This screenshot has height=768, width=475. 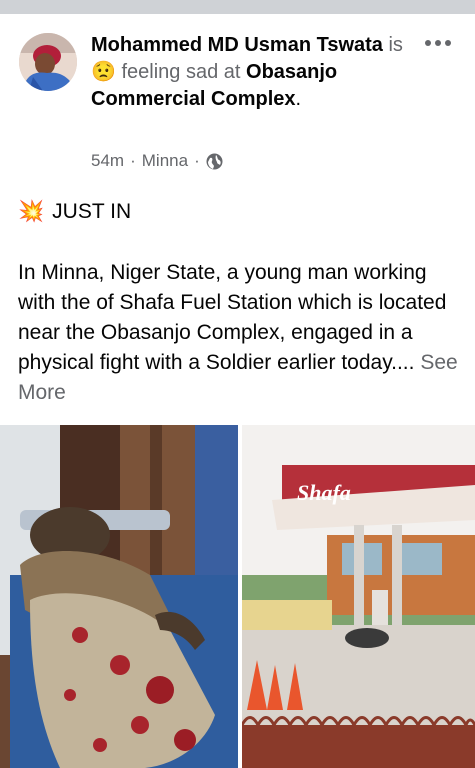 I want to click on headline-text: JUST IN, so click(x=92, y=211).